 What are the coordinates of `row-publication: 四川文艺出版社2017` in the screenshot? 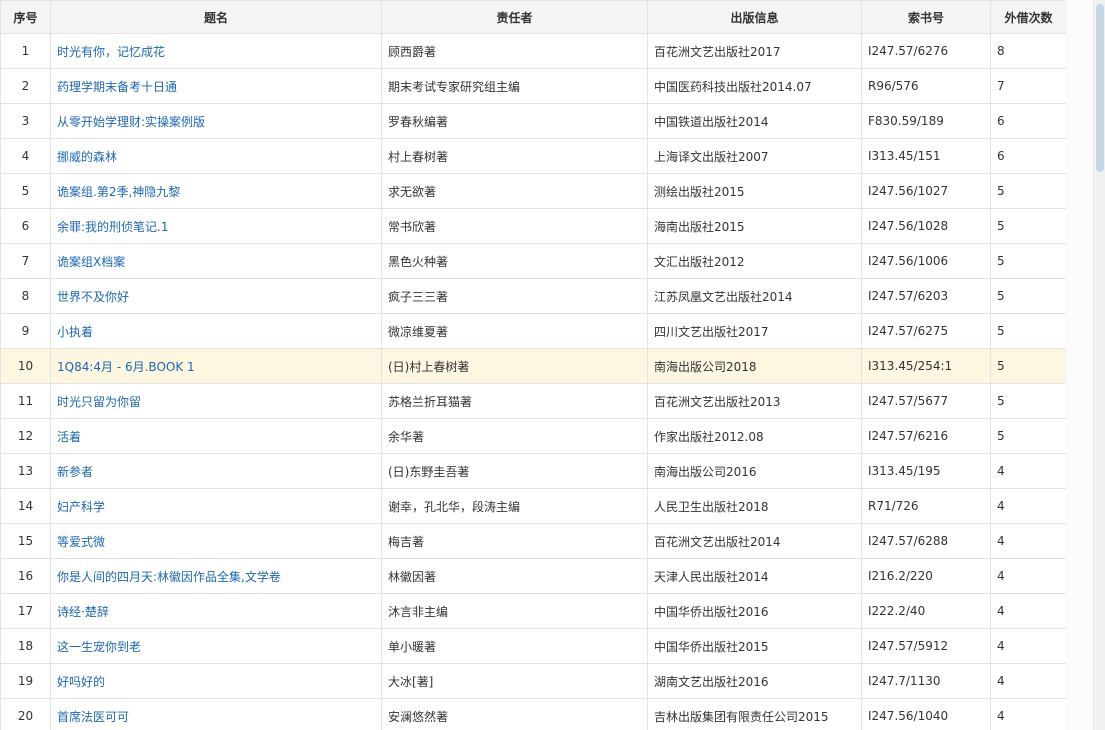 It's located at (754, 331).